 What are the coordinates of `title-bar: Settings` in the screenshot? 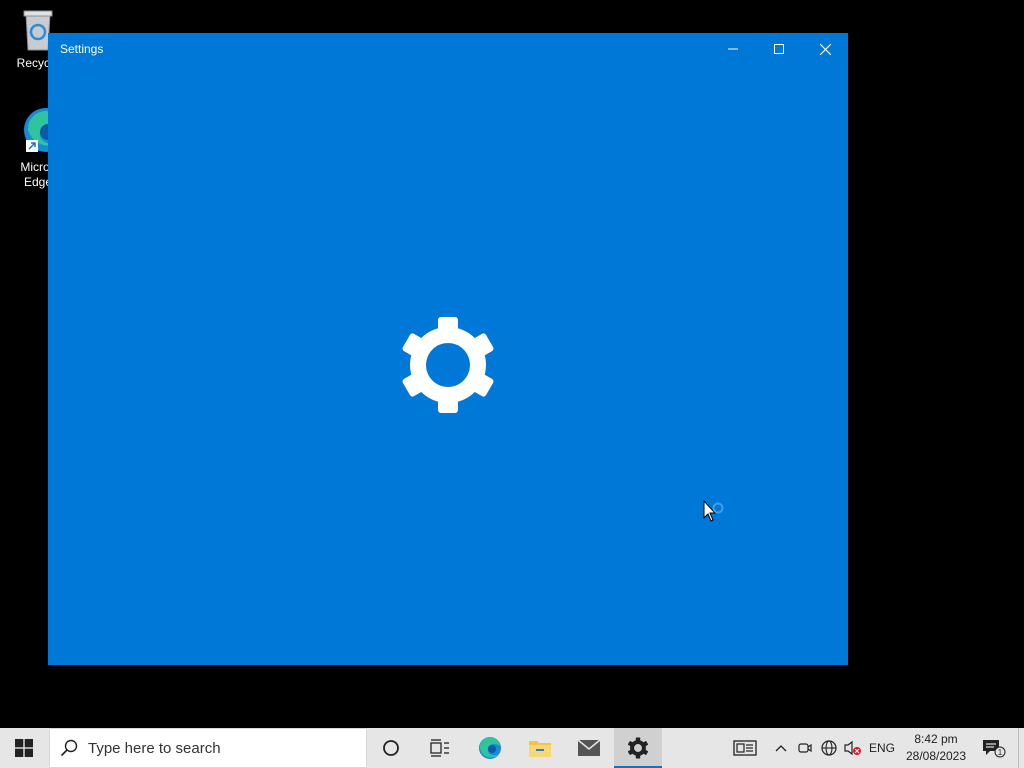 It's located at (448, 49).